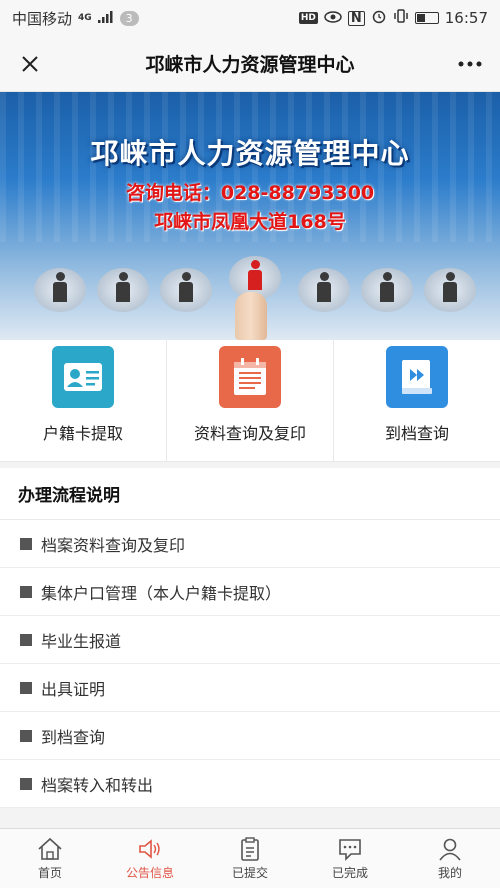  What do you see at coordinates (82, 433) in the screenshot?
I see `quick-action-label: 户籍卡提取` at bounding box center [82, 433].